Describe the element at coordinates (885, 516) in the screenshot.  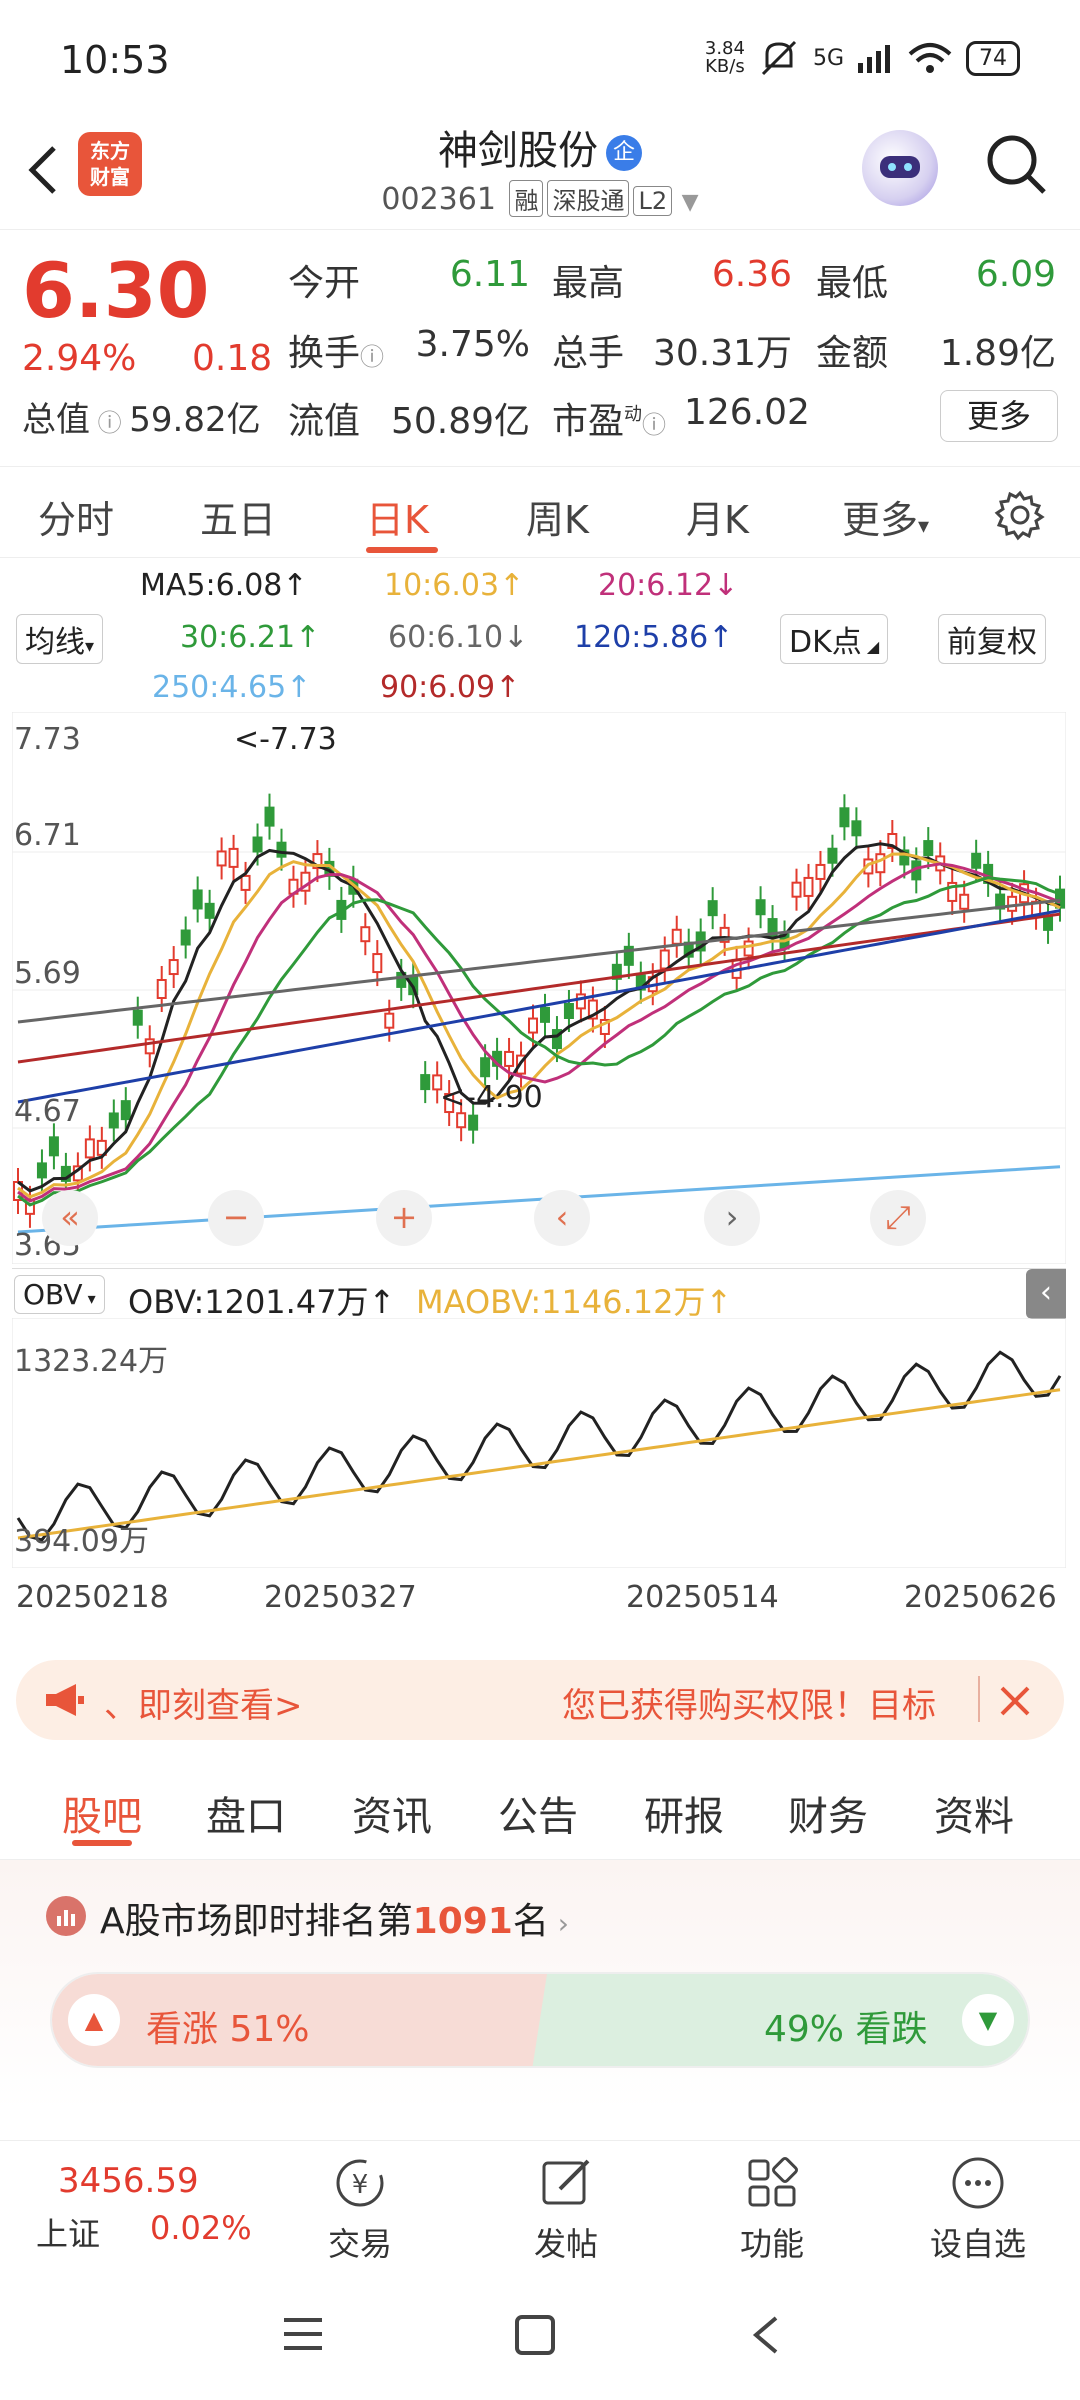
I see `tab-more-periods: 更多▾` at that location.